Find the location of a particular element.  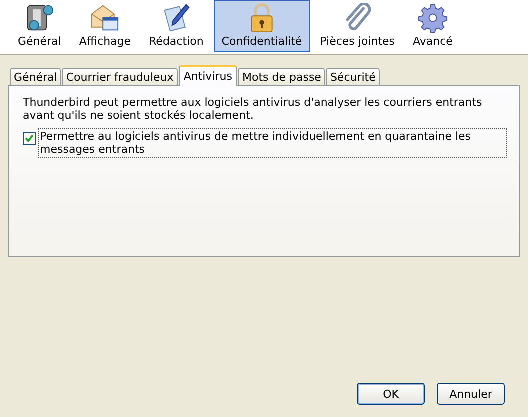

toolbar-button: Rédaction is located at coordinates (176, 26).